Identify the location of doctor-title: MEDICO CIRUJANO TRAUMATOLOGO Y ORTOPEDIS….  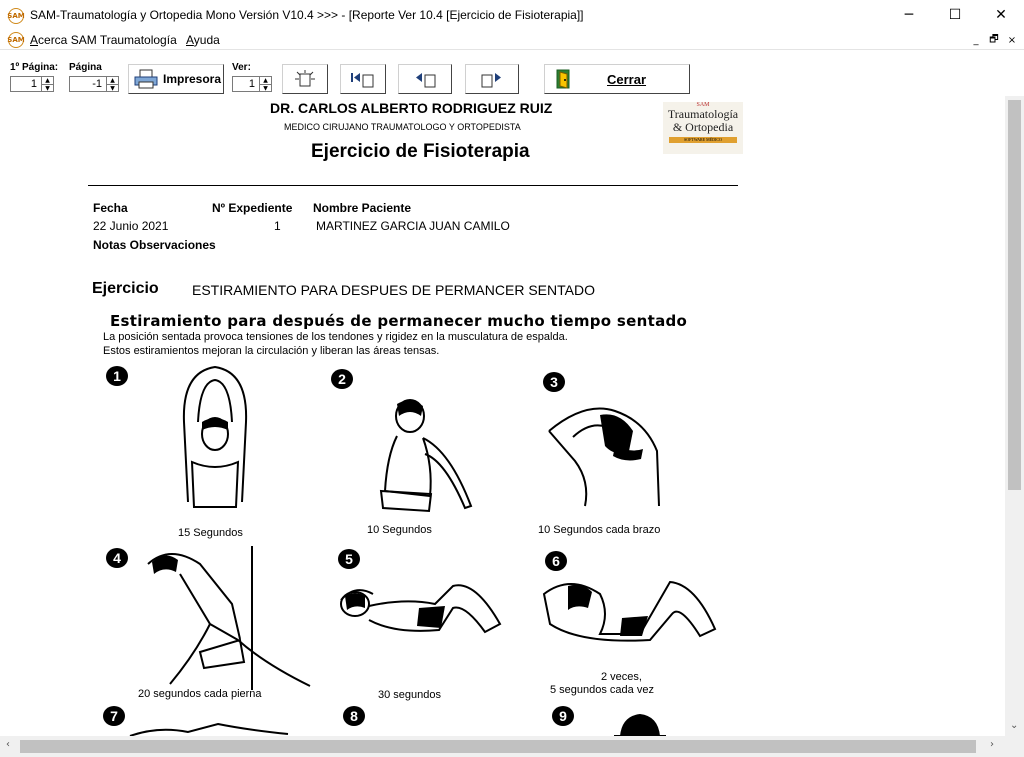
(402, 127).